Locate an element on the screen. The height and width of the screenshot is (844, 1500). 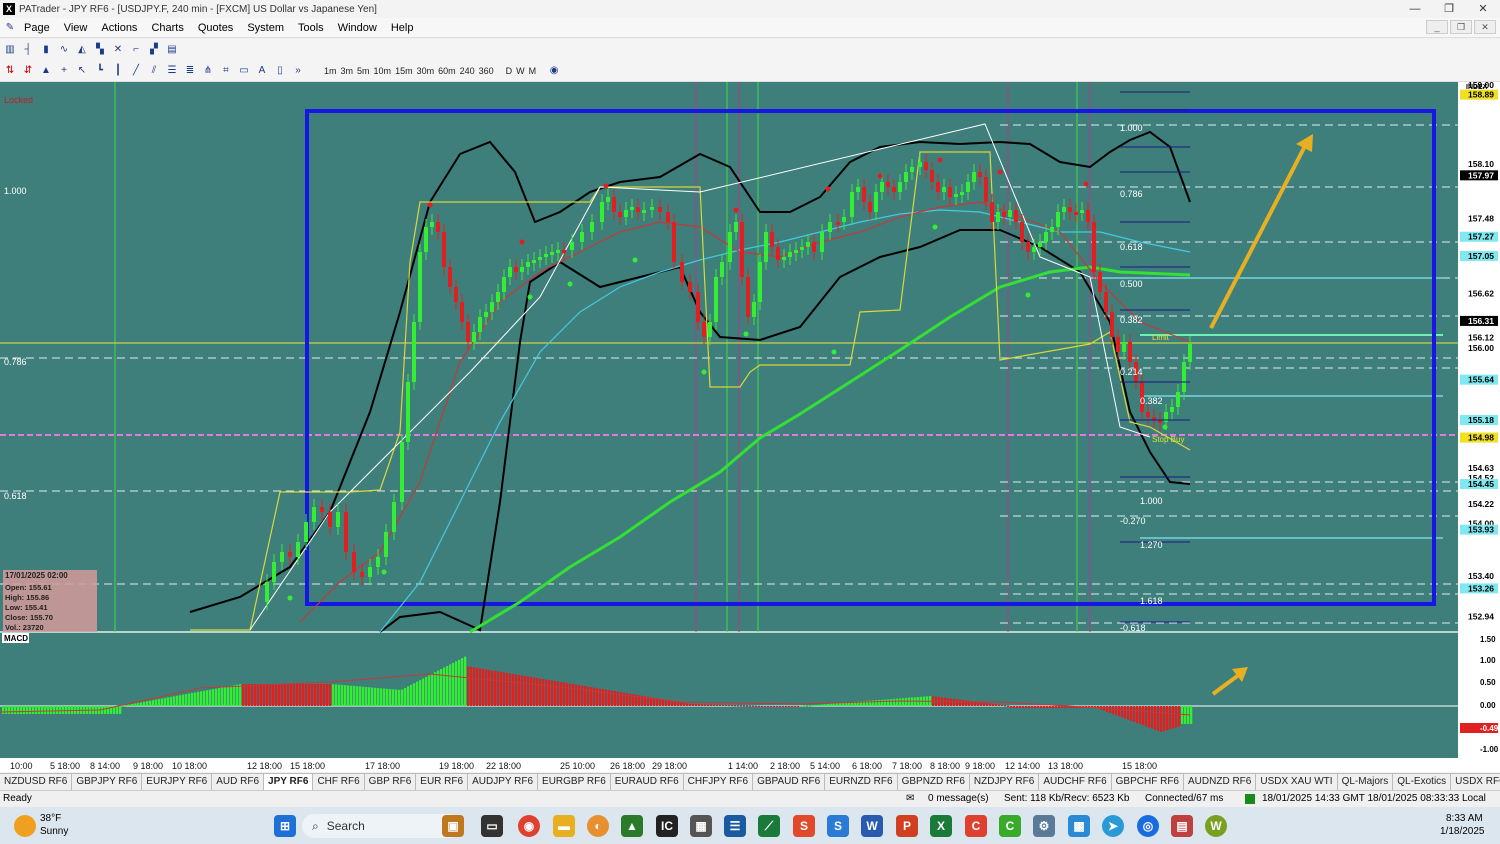
kagi-icon: ⌐ is located at coordinates (136, 50).